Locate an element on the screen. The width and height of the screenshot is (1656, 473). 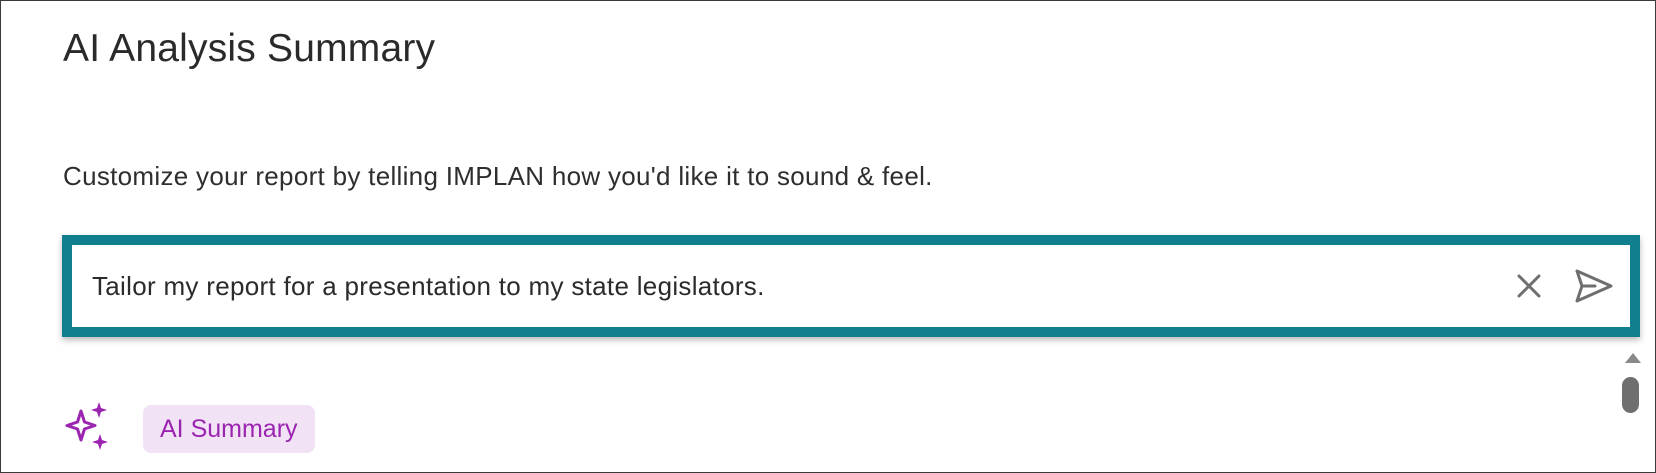
prompt-input is located at coordinates (757, 286).